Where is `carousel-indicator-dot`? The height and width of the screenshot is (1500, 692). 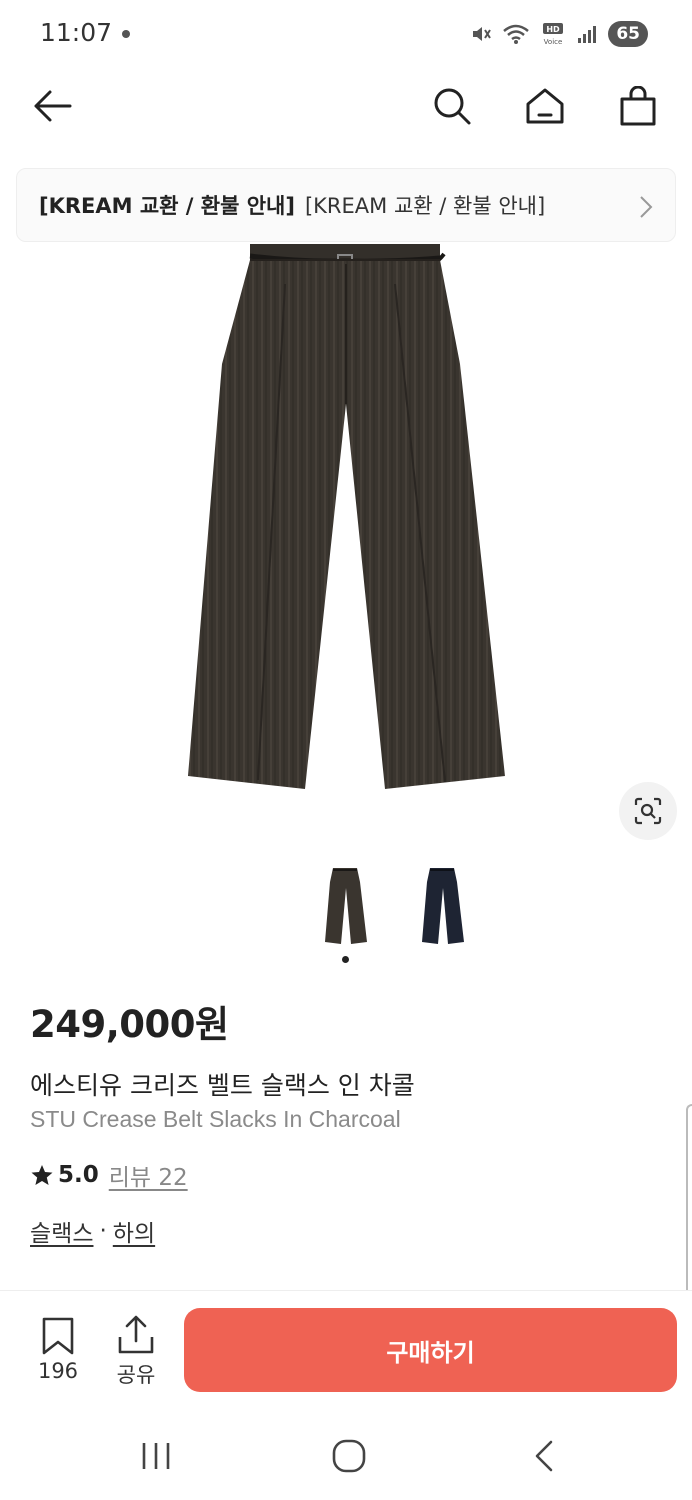 carousel-indicator-dot is located at coordinates (345, 959).